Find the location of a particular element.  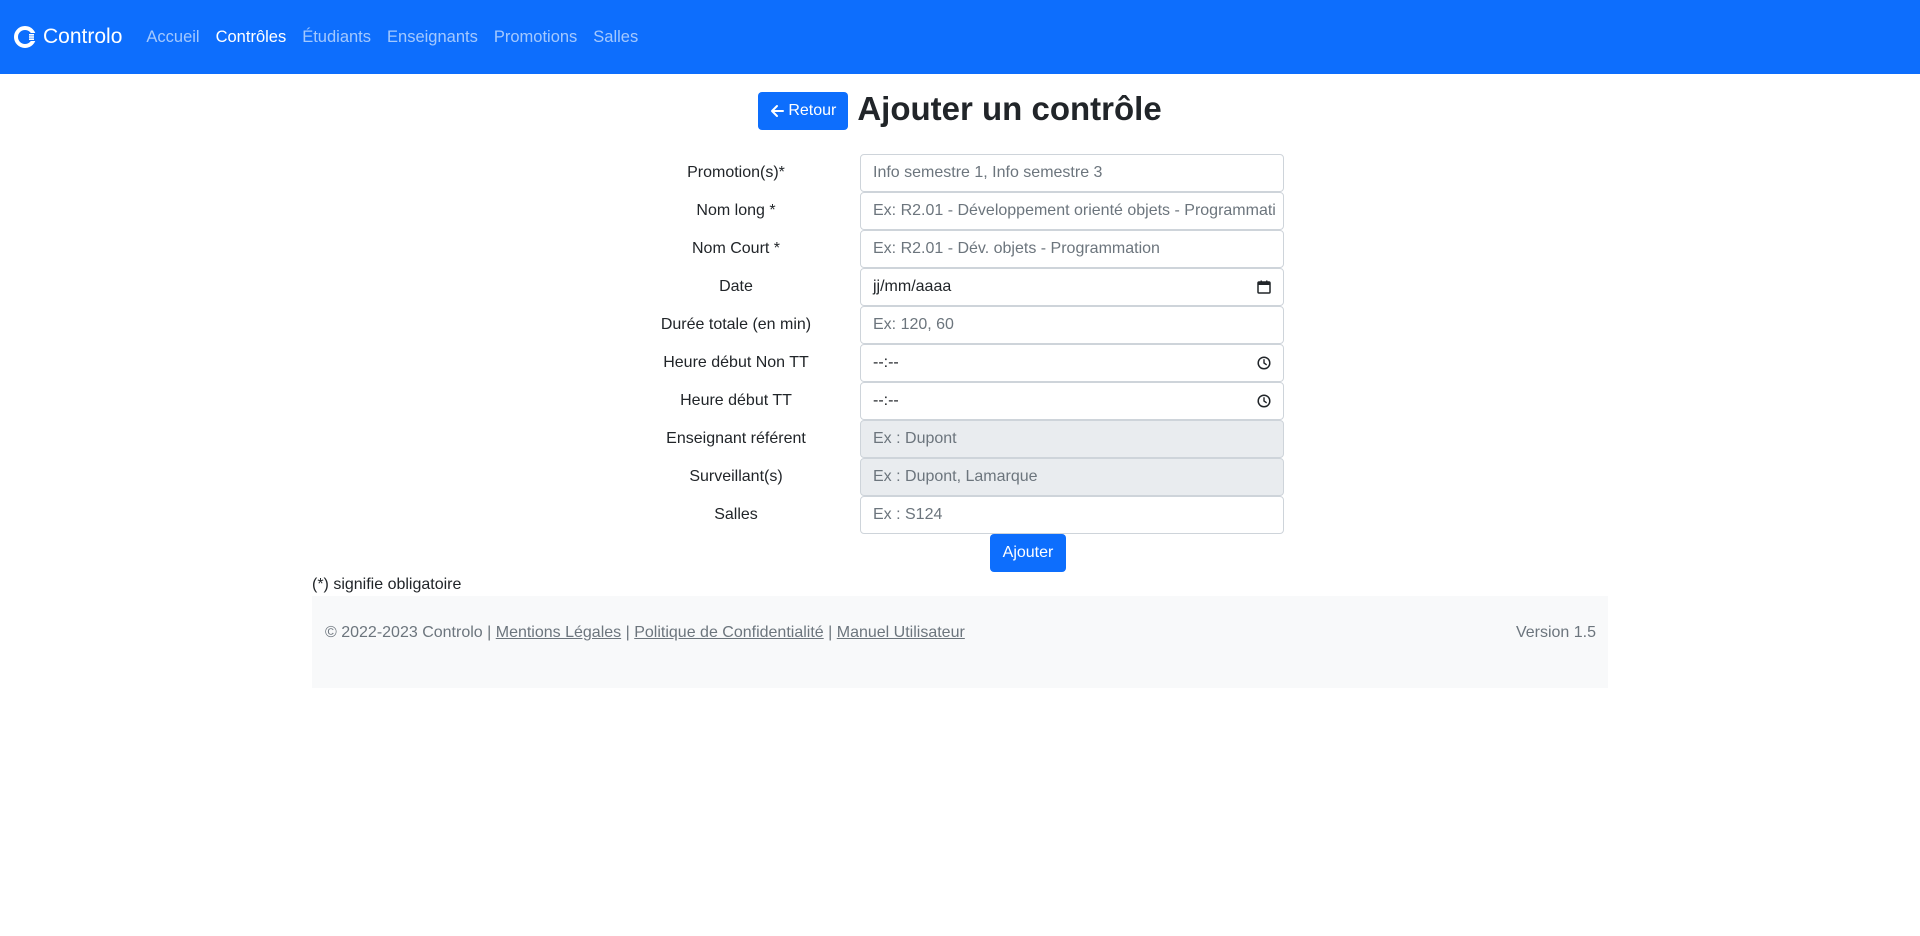

surveillants-label: Surveillant(s) is located at coordinates (736, 476).